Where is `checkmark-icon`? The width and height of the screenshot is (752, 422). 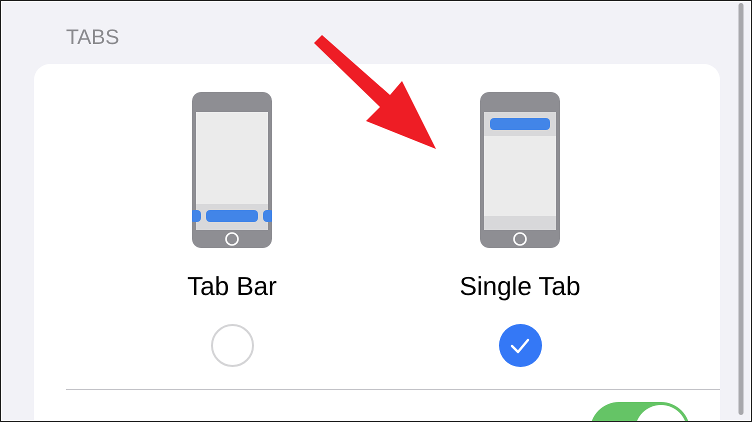 checkmark-icon is located at coordinates (520, 346).